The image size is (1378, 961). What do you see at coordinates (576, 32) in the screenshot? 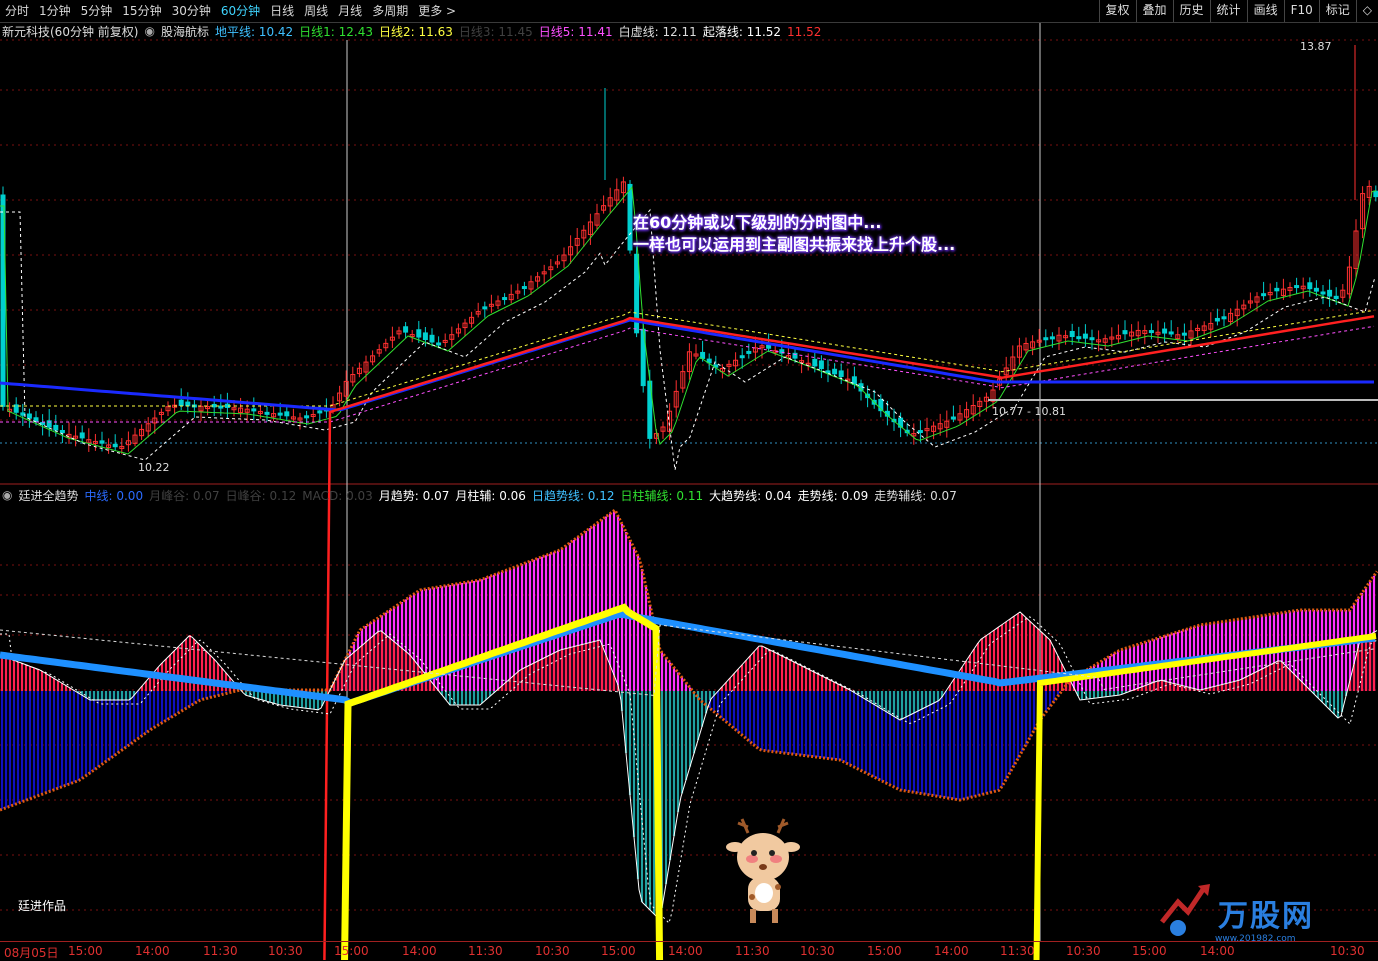
I see `indicator-value: 日线5: 11.41` at bounding box center [576, 32].